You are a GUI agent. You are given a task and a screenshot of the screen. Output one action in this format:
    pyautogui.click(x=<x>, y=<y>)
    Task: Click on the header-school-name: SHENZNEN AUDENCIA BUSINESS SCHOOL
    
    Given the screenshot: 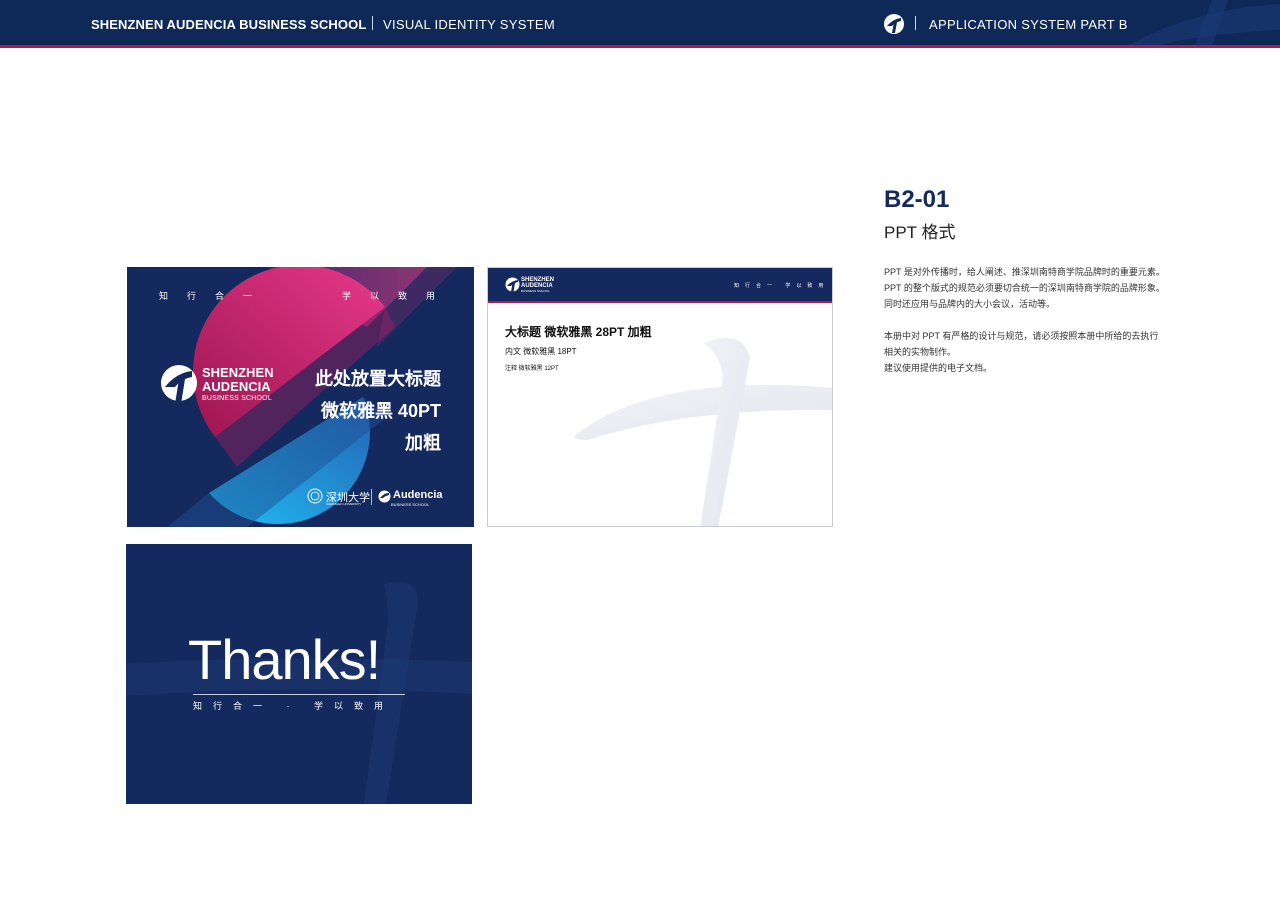 What is the action you would take?
    pyautogui.click(x=229, y=24)
    